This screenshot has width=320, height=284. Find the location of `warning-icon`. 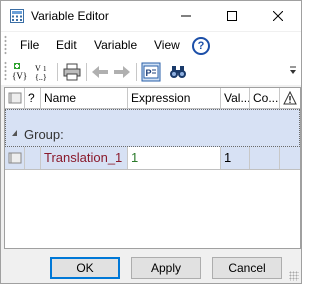

warning-icon is located at coordinates (290, 97).